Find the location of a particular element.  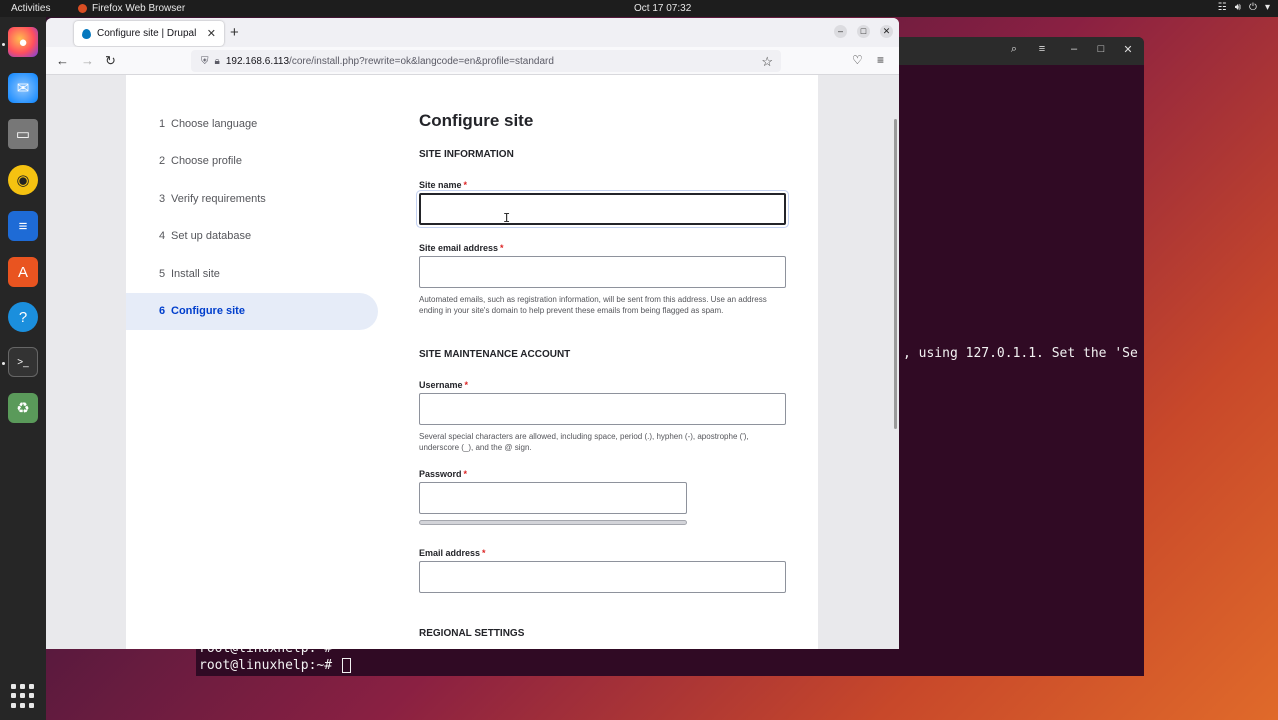

drupal-logo is located at coordinates (215, 77).